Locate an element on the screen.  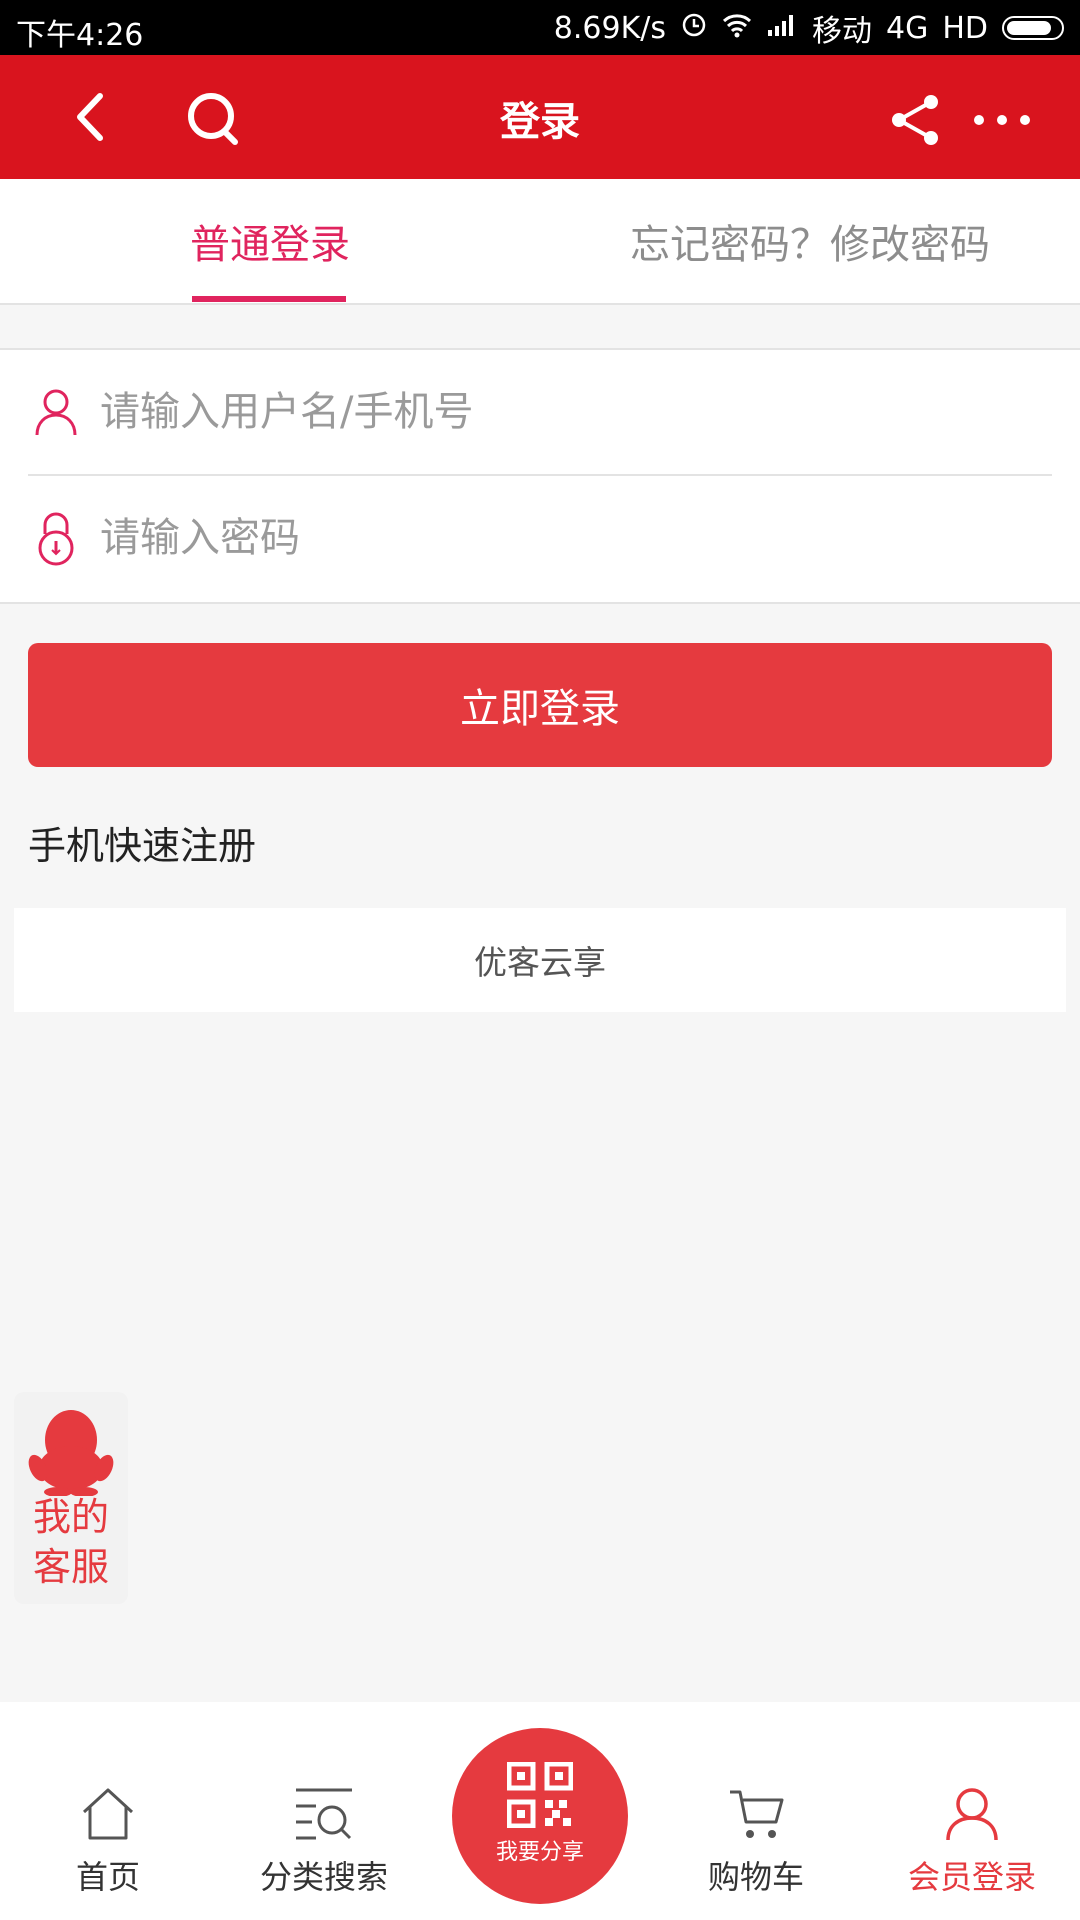
share-icon is located at coordinates (915, 120).